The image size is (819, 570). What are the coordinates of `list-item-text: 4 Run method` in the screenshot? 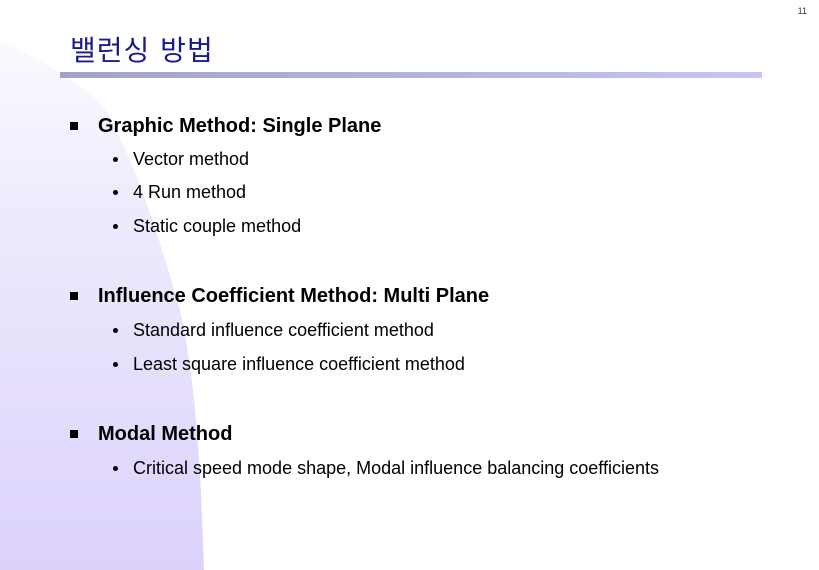 It's located at (190, 192).